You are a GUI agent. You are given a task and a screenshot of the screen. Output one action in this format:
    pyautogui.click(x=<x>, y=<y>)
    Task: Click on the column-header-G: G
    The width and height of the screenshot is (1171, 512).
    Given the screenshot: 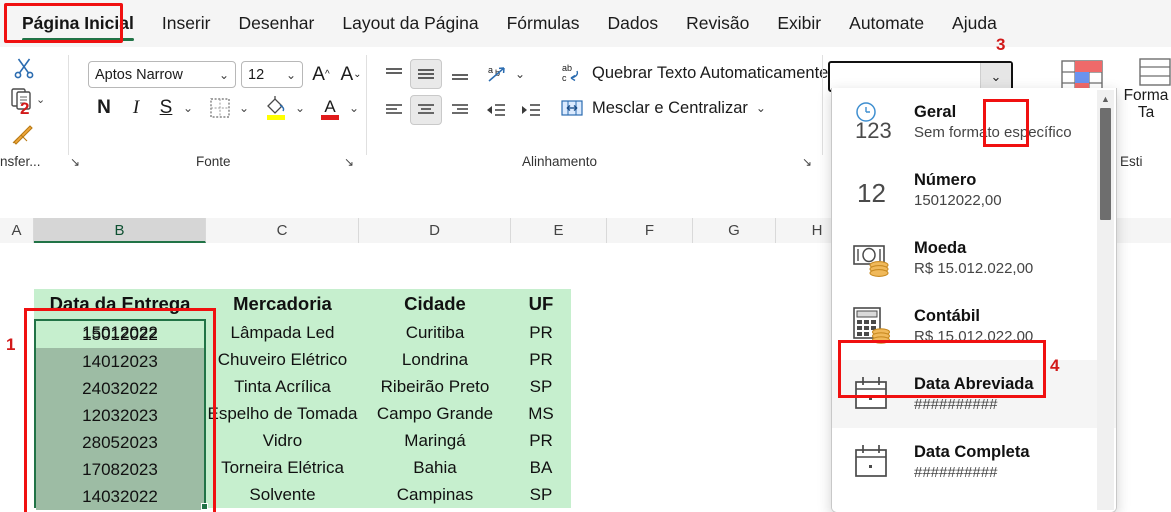 What is the action you would take?
    pyautogui.click(x=734, y=230)
    